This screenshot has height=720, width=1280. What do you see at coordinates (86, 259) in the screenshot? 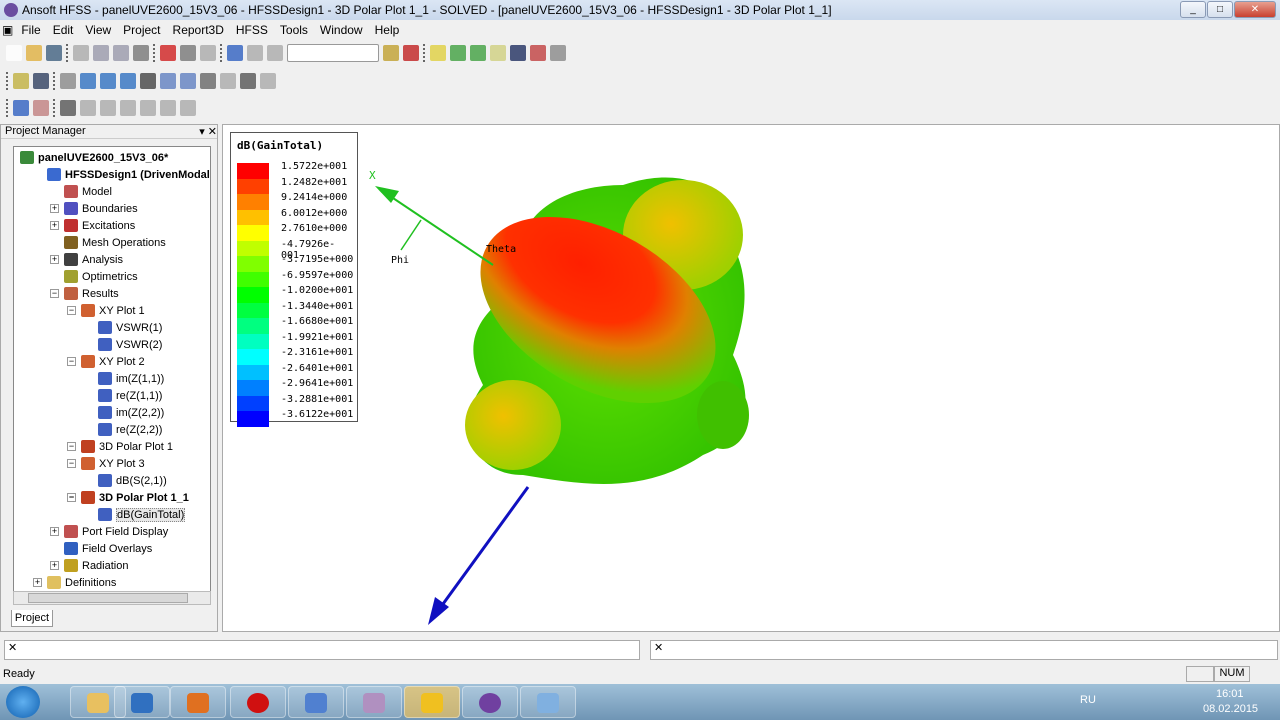
I see `tree-item: + Analysis` at bounding box center [86, 259].